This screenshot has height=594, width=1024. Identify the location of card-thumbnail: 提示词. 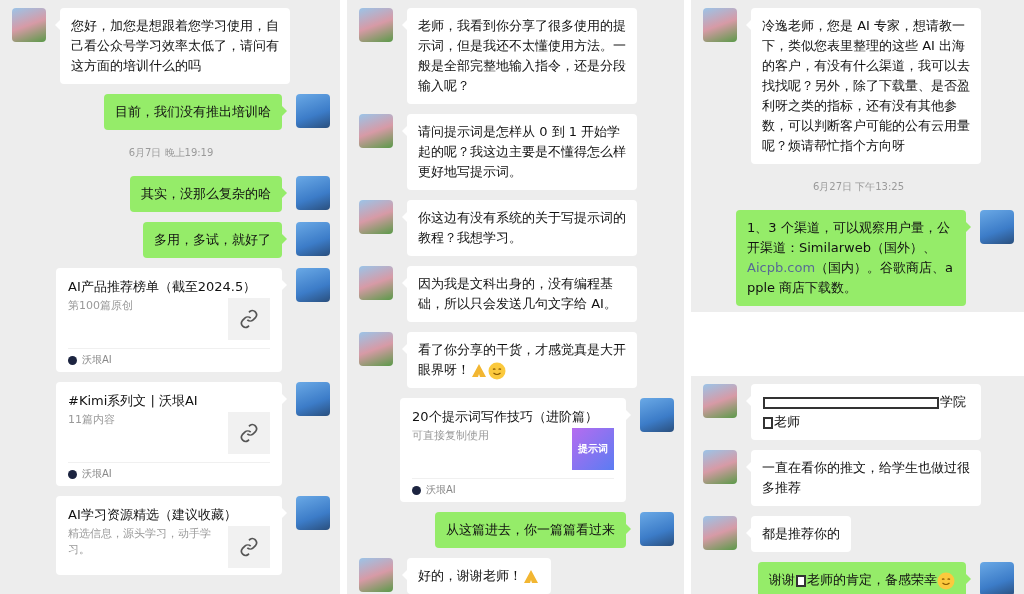
(593, 449).